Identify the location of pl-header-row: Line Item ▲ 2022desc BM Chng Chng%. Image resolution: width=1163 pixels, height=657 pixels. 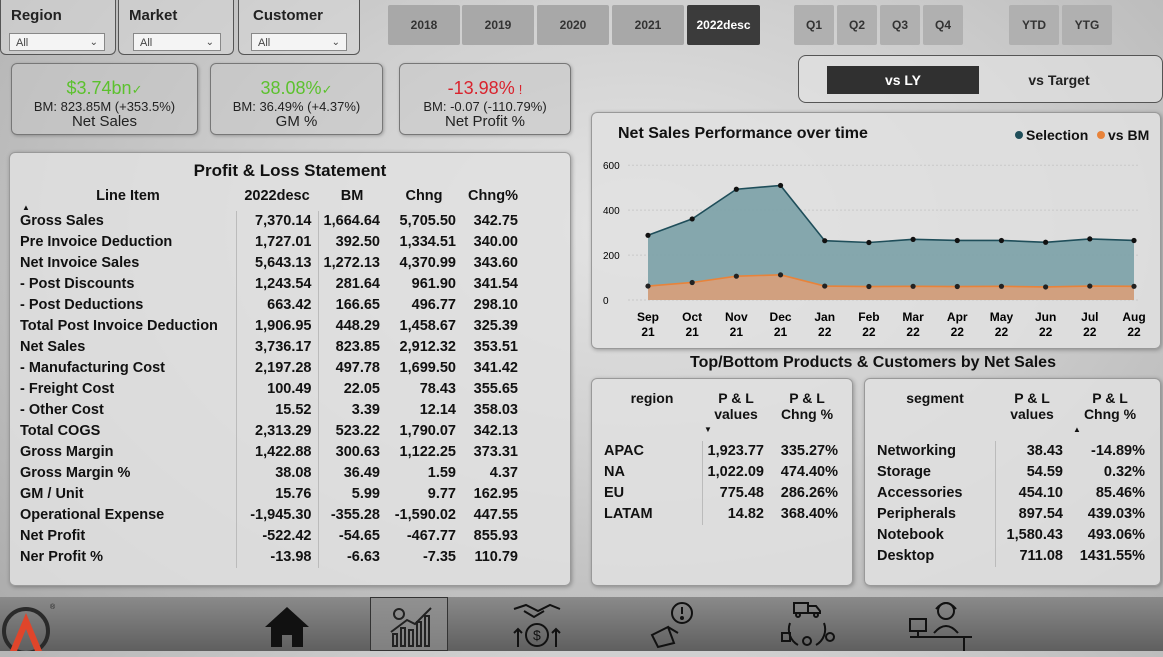
(272, 199).